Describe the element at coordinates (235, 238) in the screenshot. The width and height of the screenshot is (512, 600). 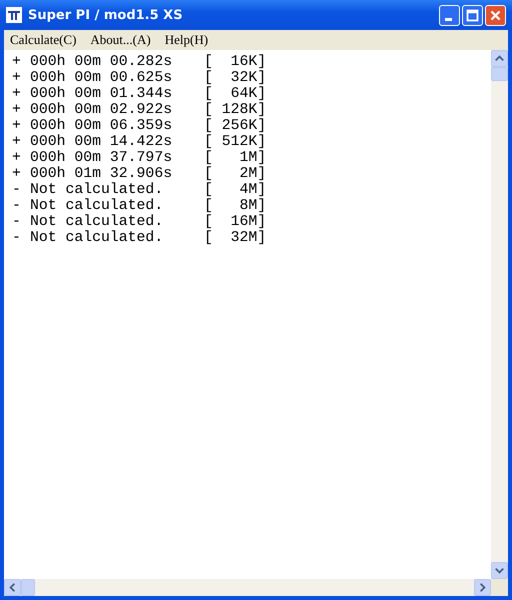
I see `size-label: [ 32M]` at that location.